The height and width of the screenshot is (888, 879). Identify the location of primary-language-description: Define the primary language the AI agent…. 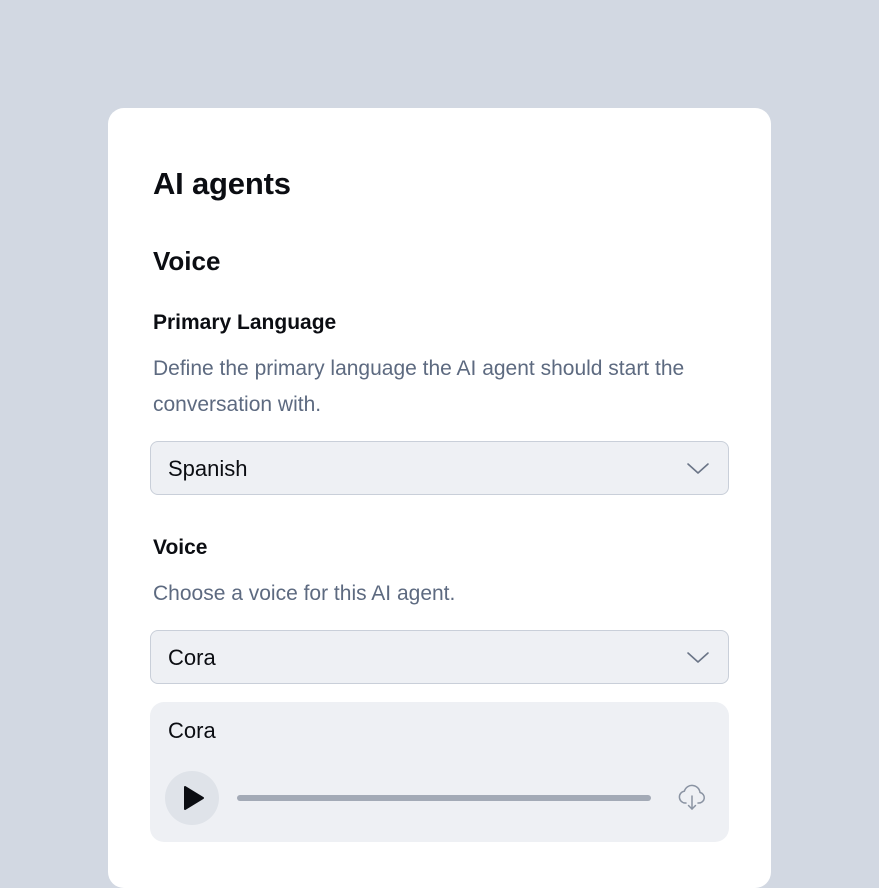
(419, 386).